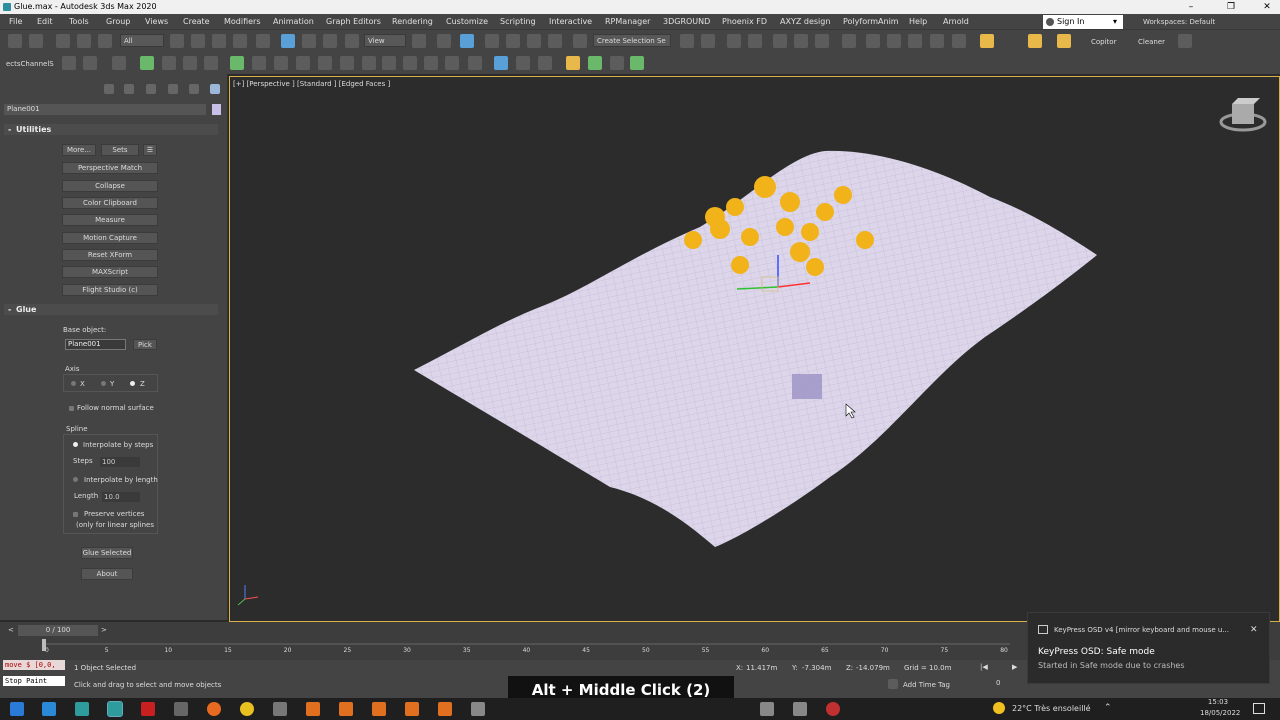 Image resolution: width=1280 pixels, height=720 pixels. I want to click on selected-plane-object, so click(807, 386).